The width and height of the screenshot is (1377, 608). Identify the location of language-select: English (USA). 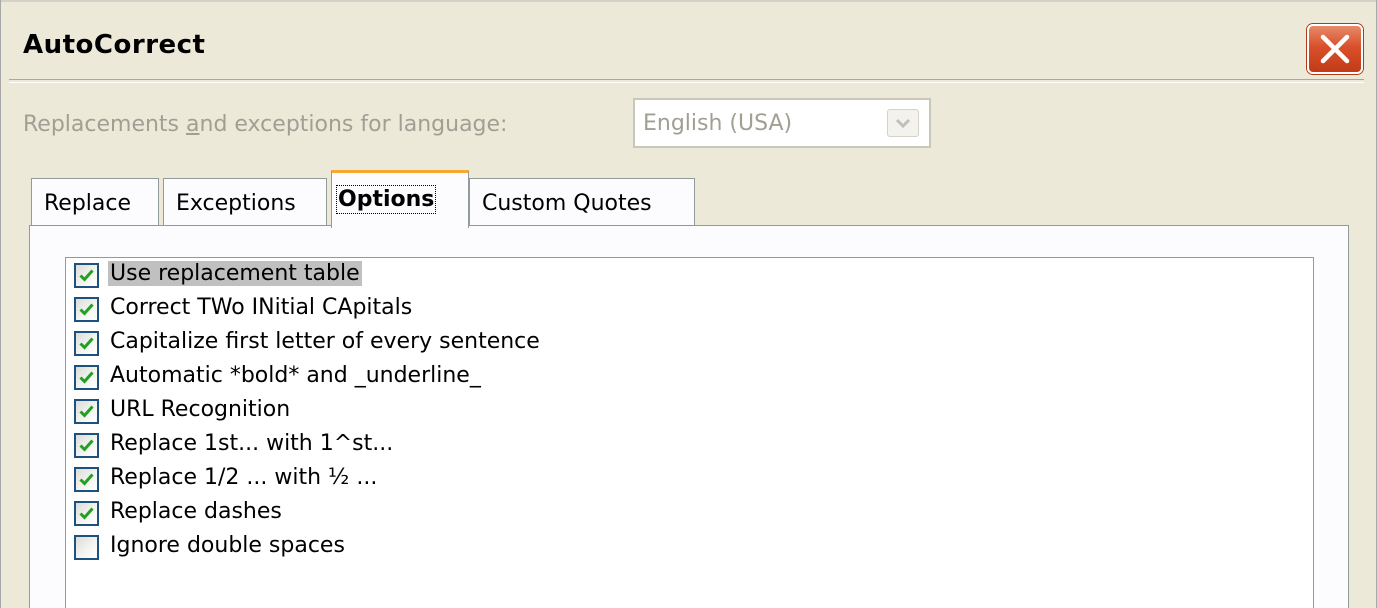
(782, 123).